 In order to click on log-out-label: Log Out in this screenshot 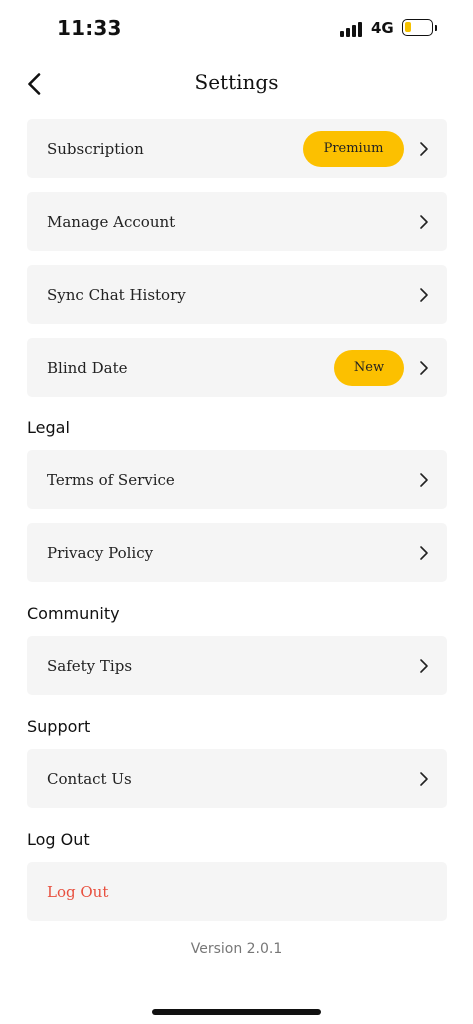, I will do `click(78, 891)`.